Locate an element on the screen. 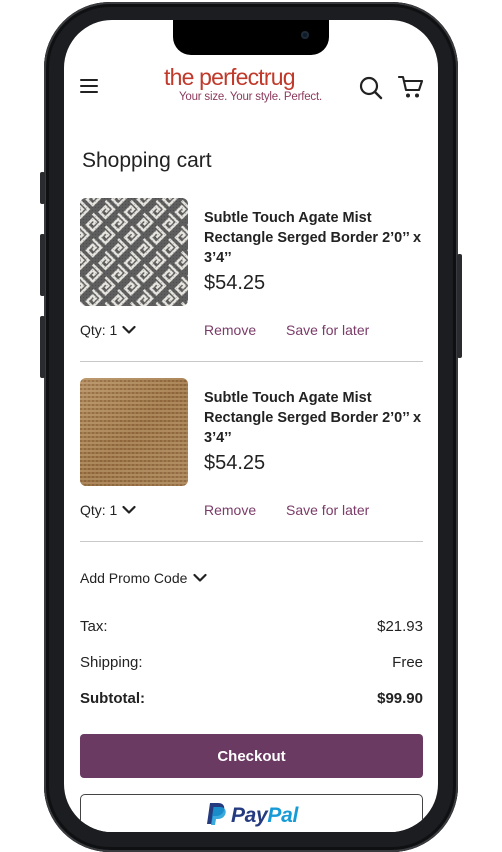 Image resolution: width=502 pixels, height=852 pixels. tax-value: $21.93 is located at coordinates (400, 626).